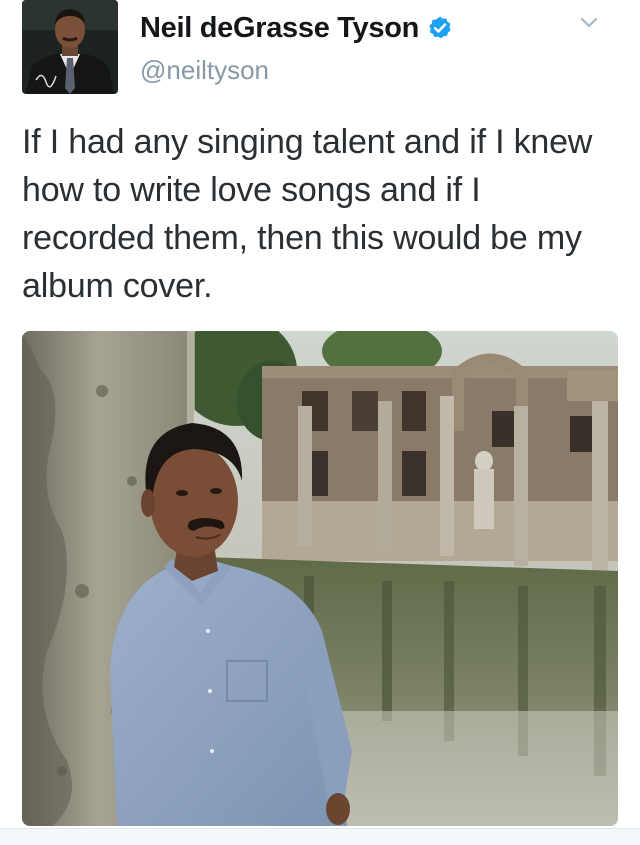  Describe the element at coordinates (589, 22) in the screenshot. I see `chevron-down-icon` at that location.